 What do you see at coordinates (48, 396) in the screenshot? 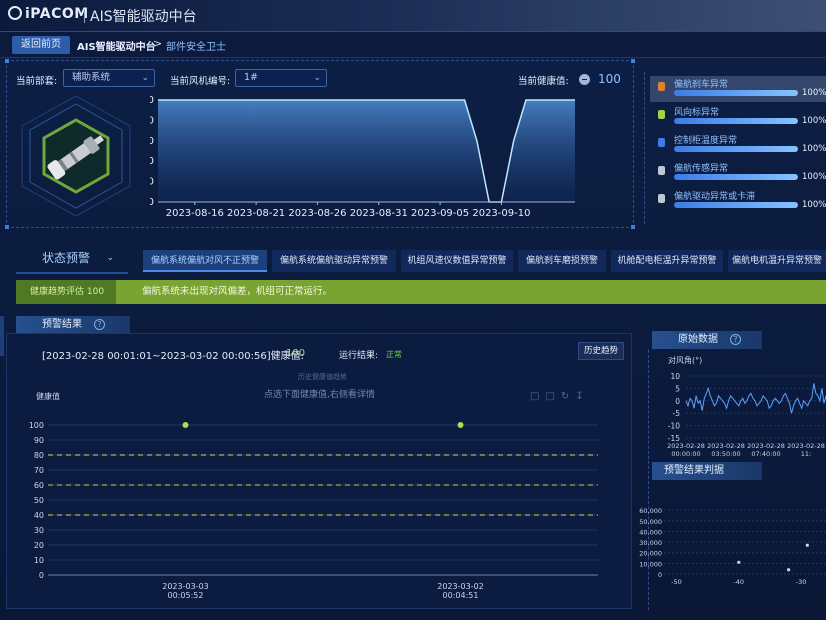
I see `result-y-label: 健康值` at bounding box center [48, 396].